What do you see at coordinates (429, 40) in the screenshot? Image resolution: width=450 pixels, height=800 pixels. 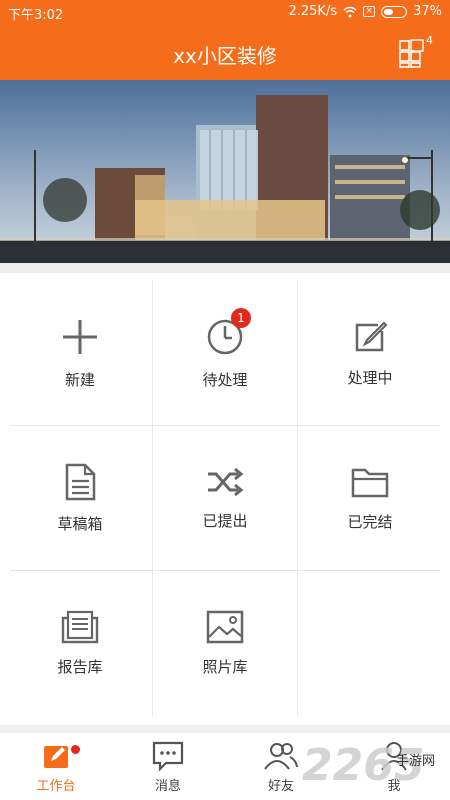 I see `grid-badge: 4` at bounding box center [429, 40].